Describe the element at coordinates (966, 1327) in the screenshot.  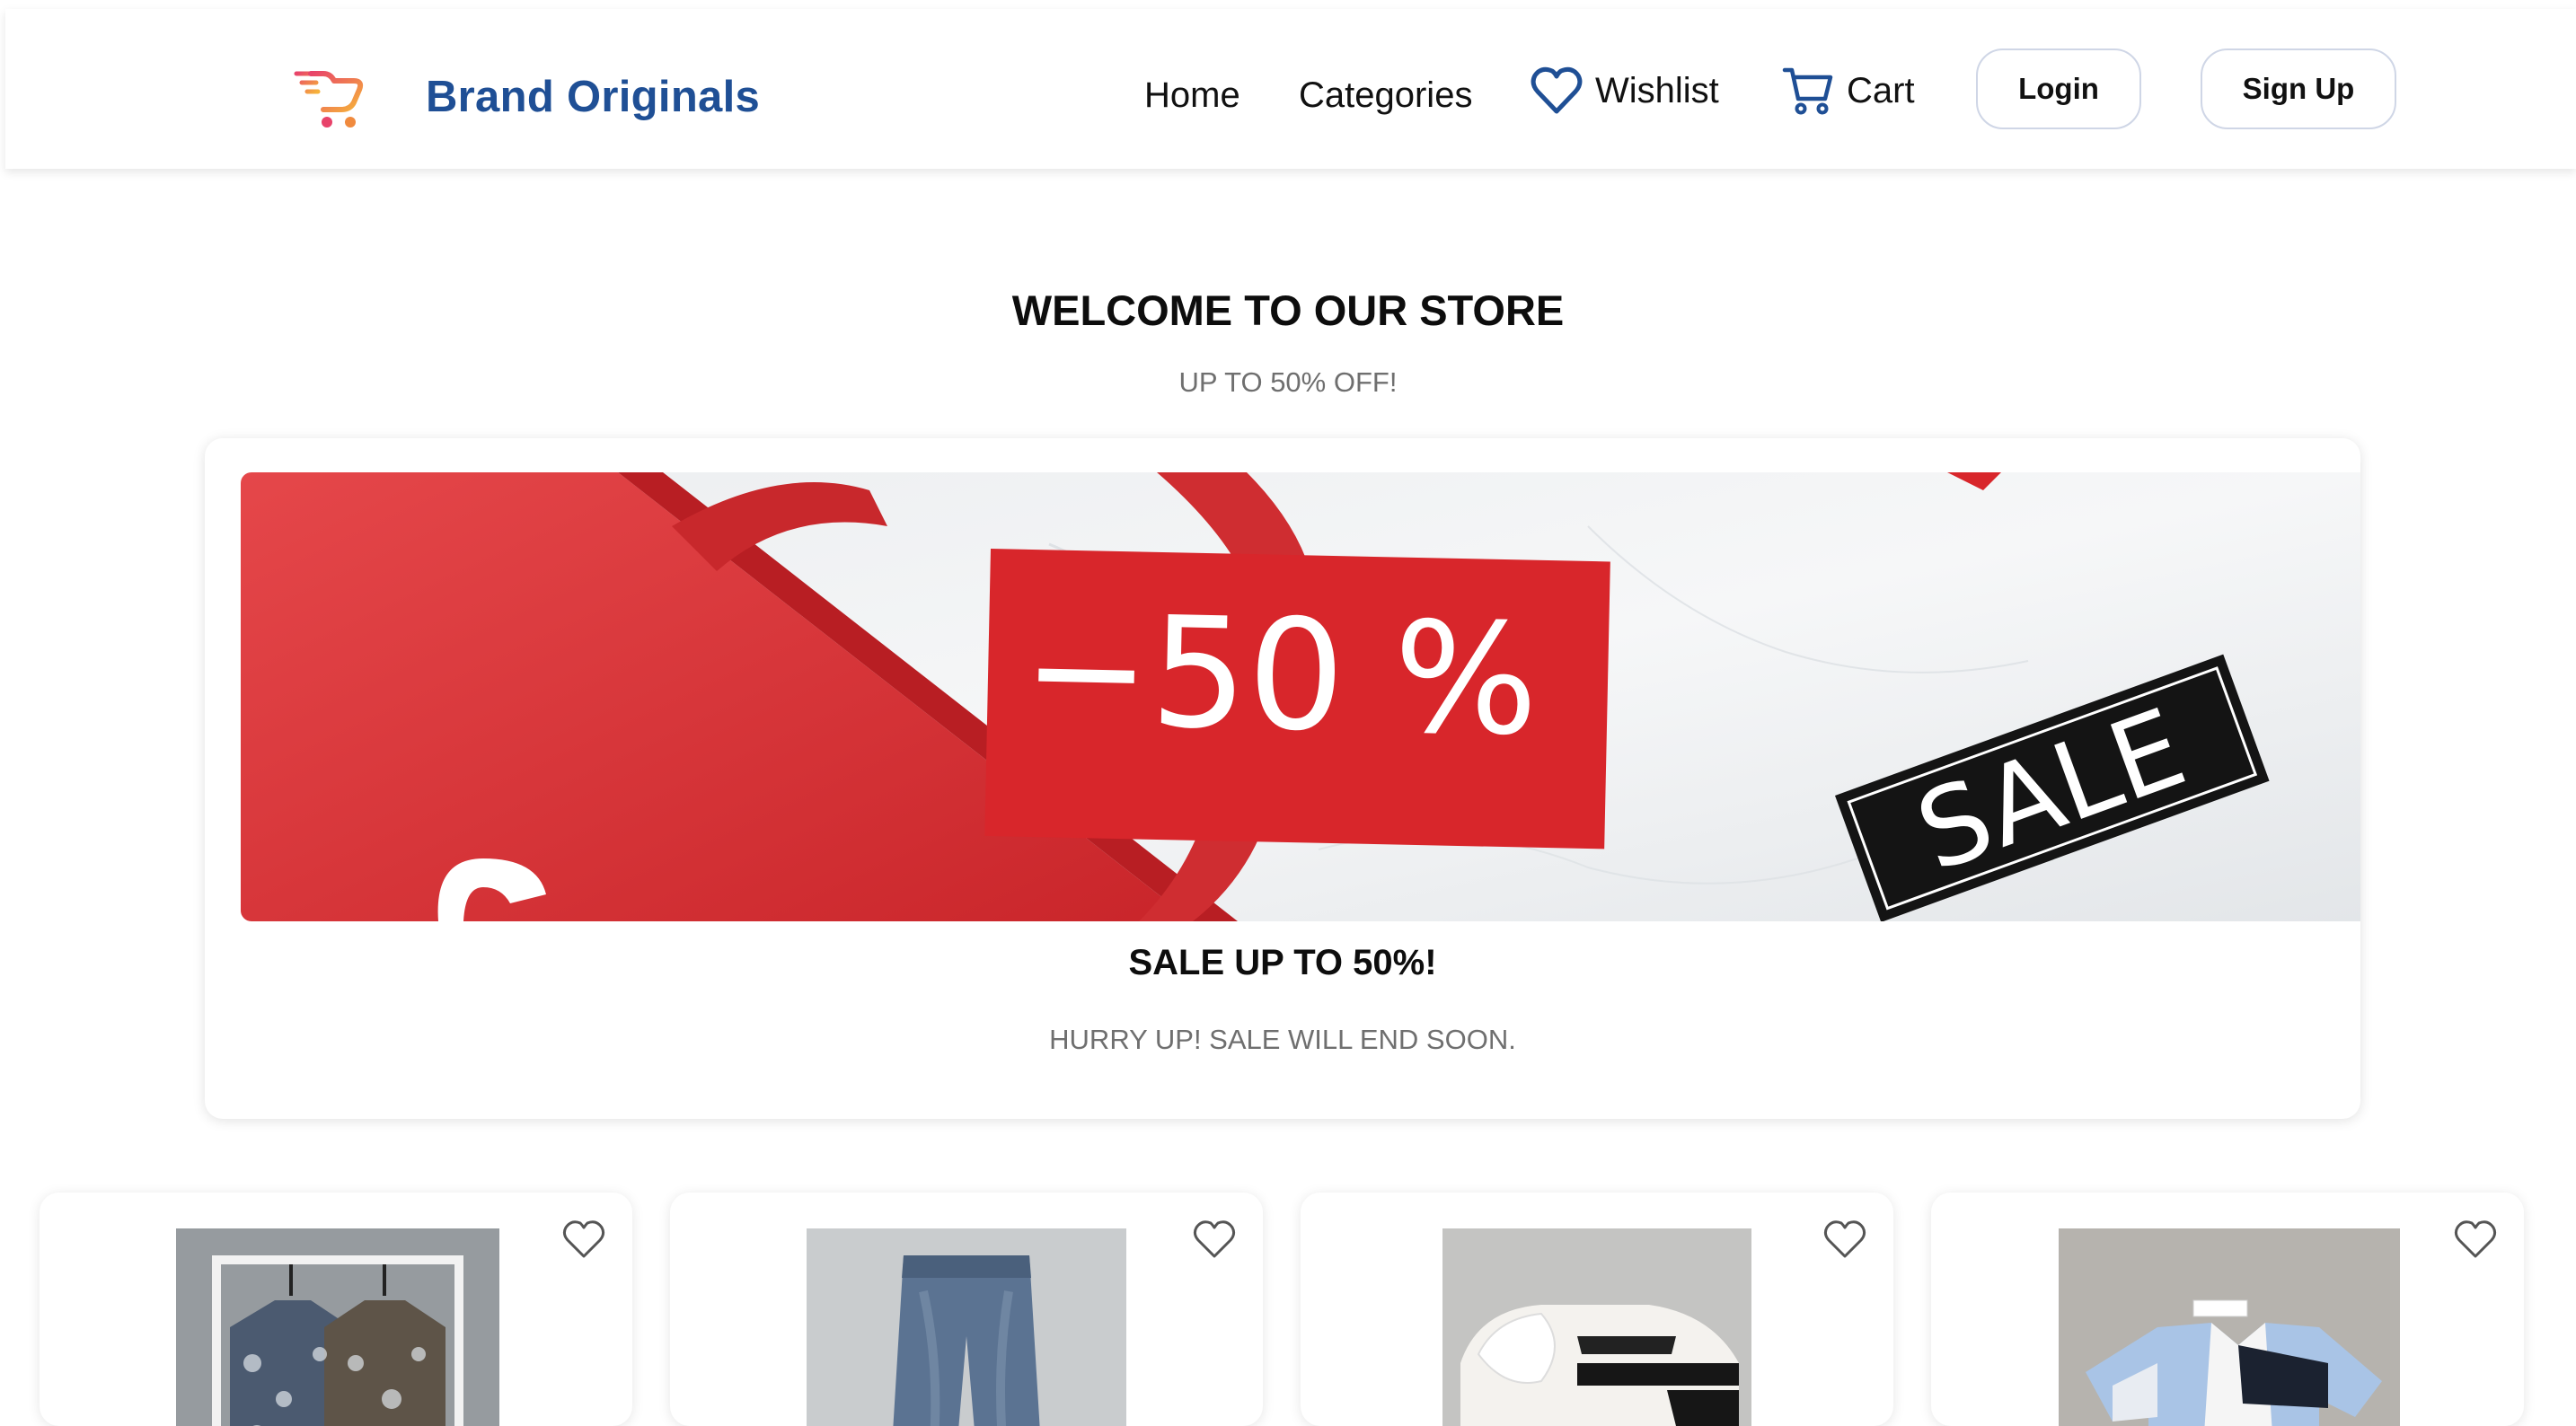
I see `product-image-jeans` at that location.